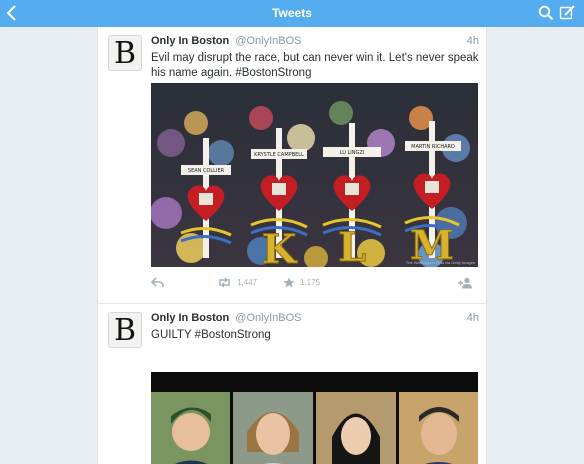 The image size is (584, 464). Describe the element at coordinates (352, 245) in the screenshot. I see `memorial-letter: L` at that location.